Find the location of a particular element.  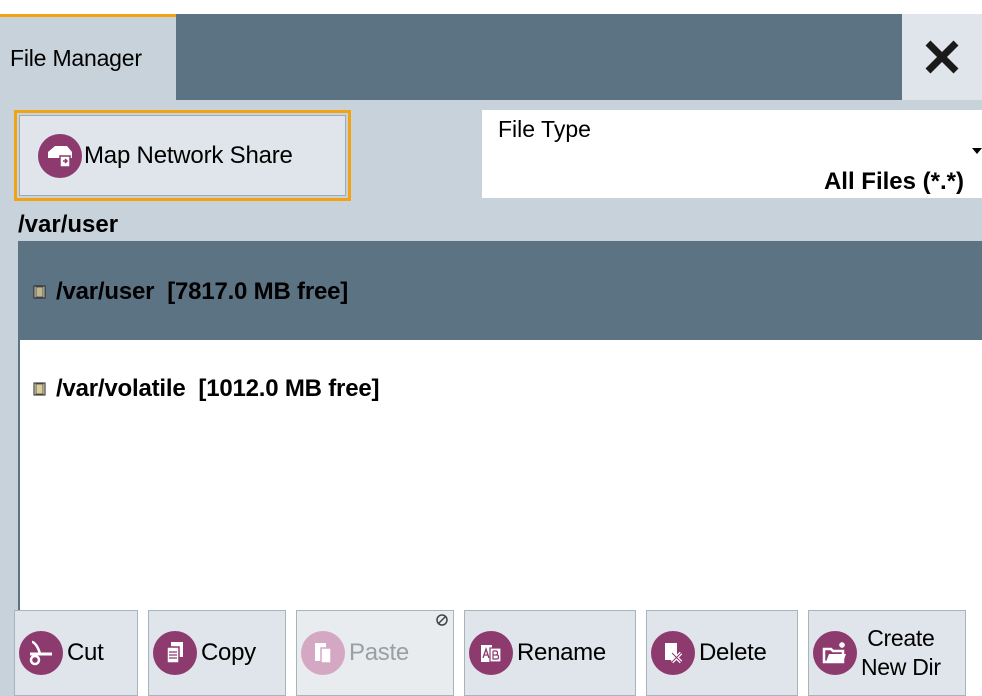

delete-label: Delete is located at coordinates (733, 652).